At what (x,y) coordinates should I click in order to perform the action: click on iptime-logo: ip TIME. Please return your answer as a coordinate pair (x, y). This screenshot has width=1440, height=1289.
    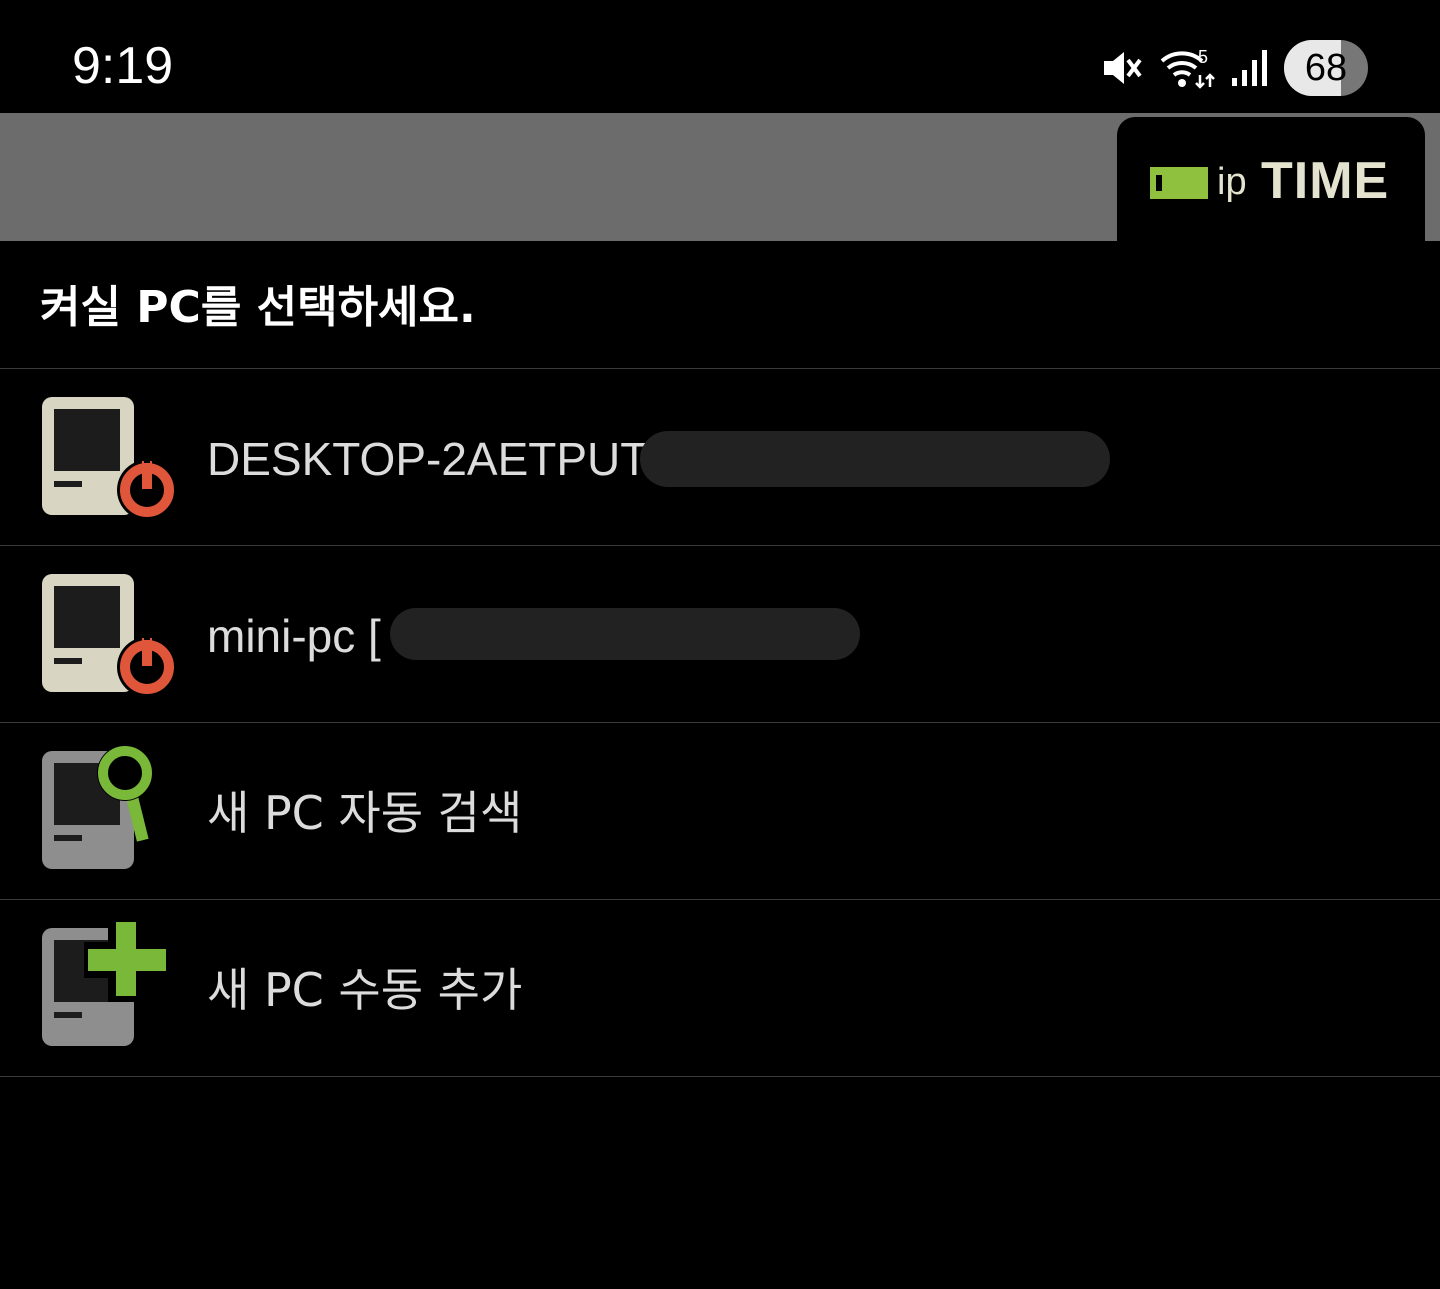
    Looking at the image, I should click on (1271, 179).